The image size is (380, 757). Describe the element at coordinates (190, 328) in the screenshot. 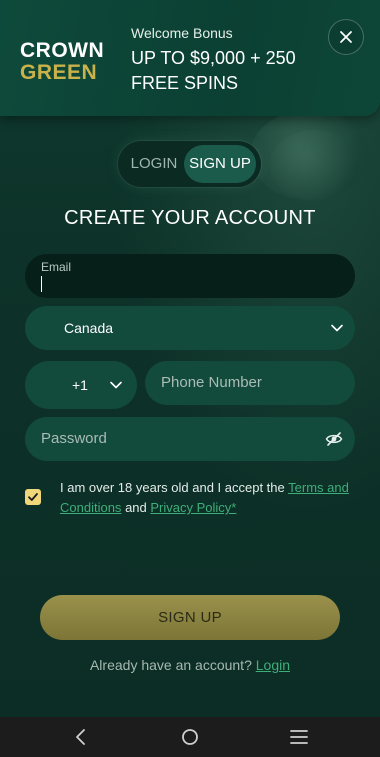

I see `country-select: Canada` at that location.